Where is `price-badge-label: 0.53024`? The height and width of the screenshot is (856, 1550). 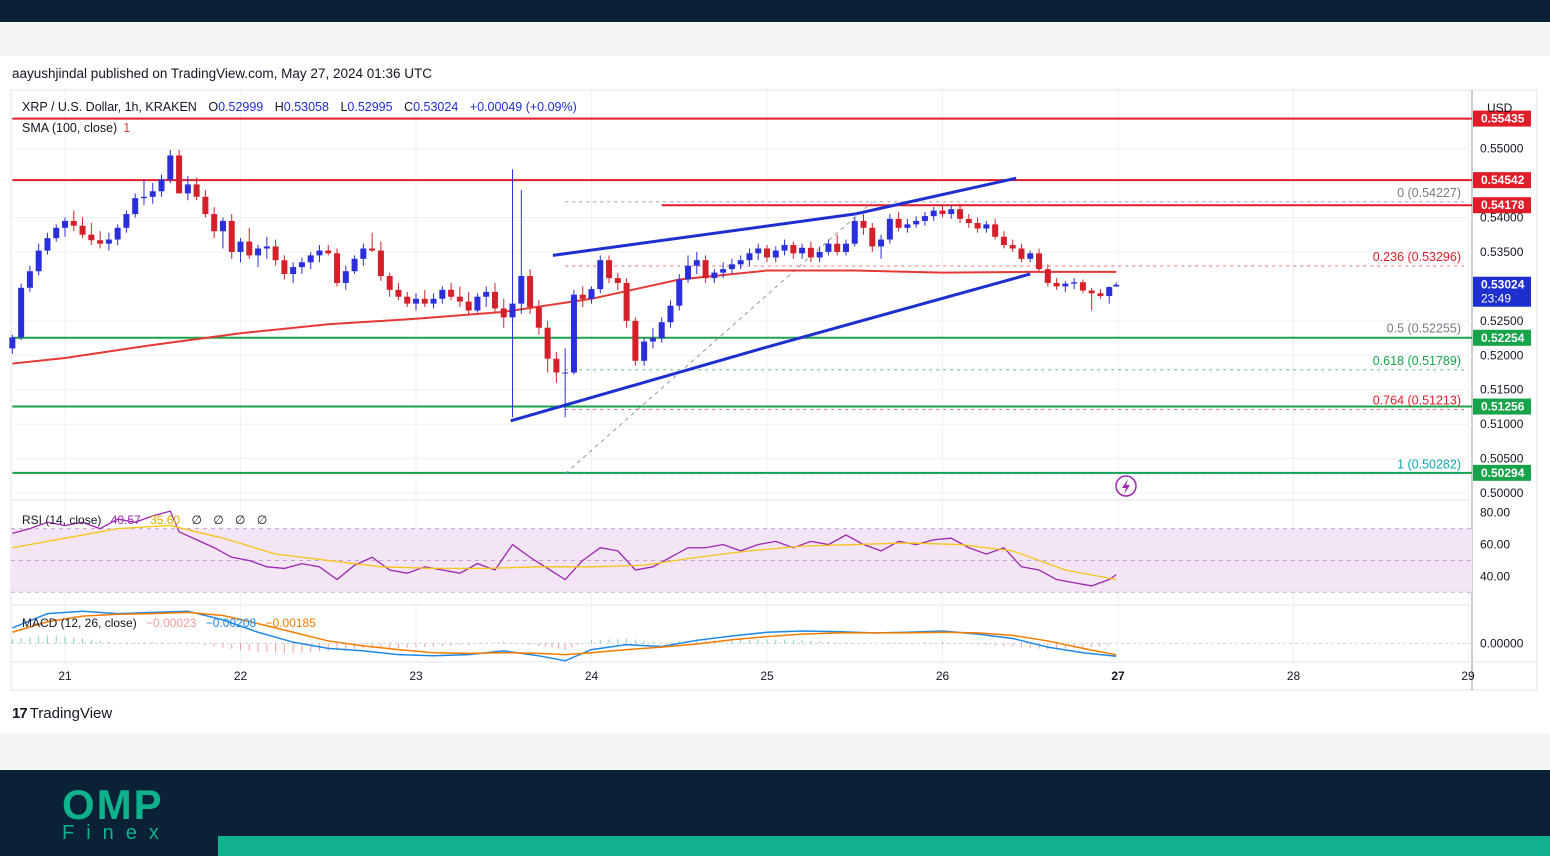 price-badge-label: 0.53024 is located at coordinates (1503, 285).